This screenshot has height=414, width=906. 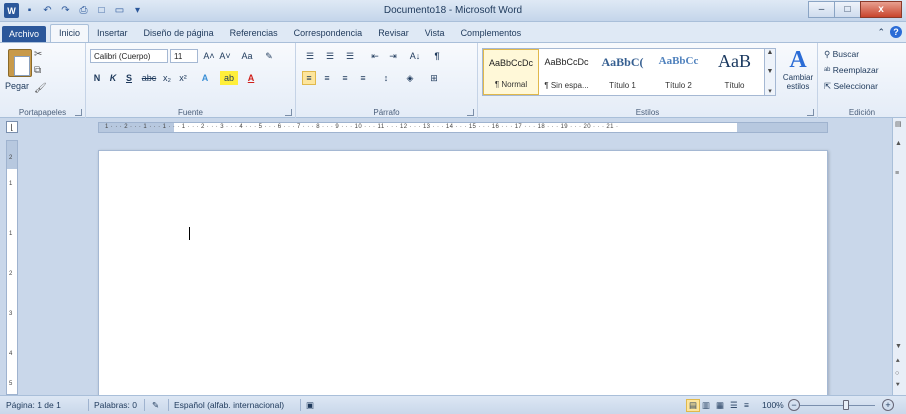 I want to click on word-count: Palabras: 0, so click(x=115, y=405).